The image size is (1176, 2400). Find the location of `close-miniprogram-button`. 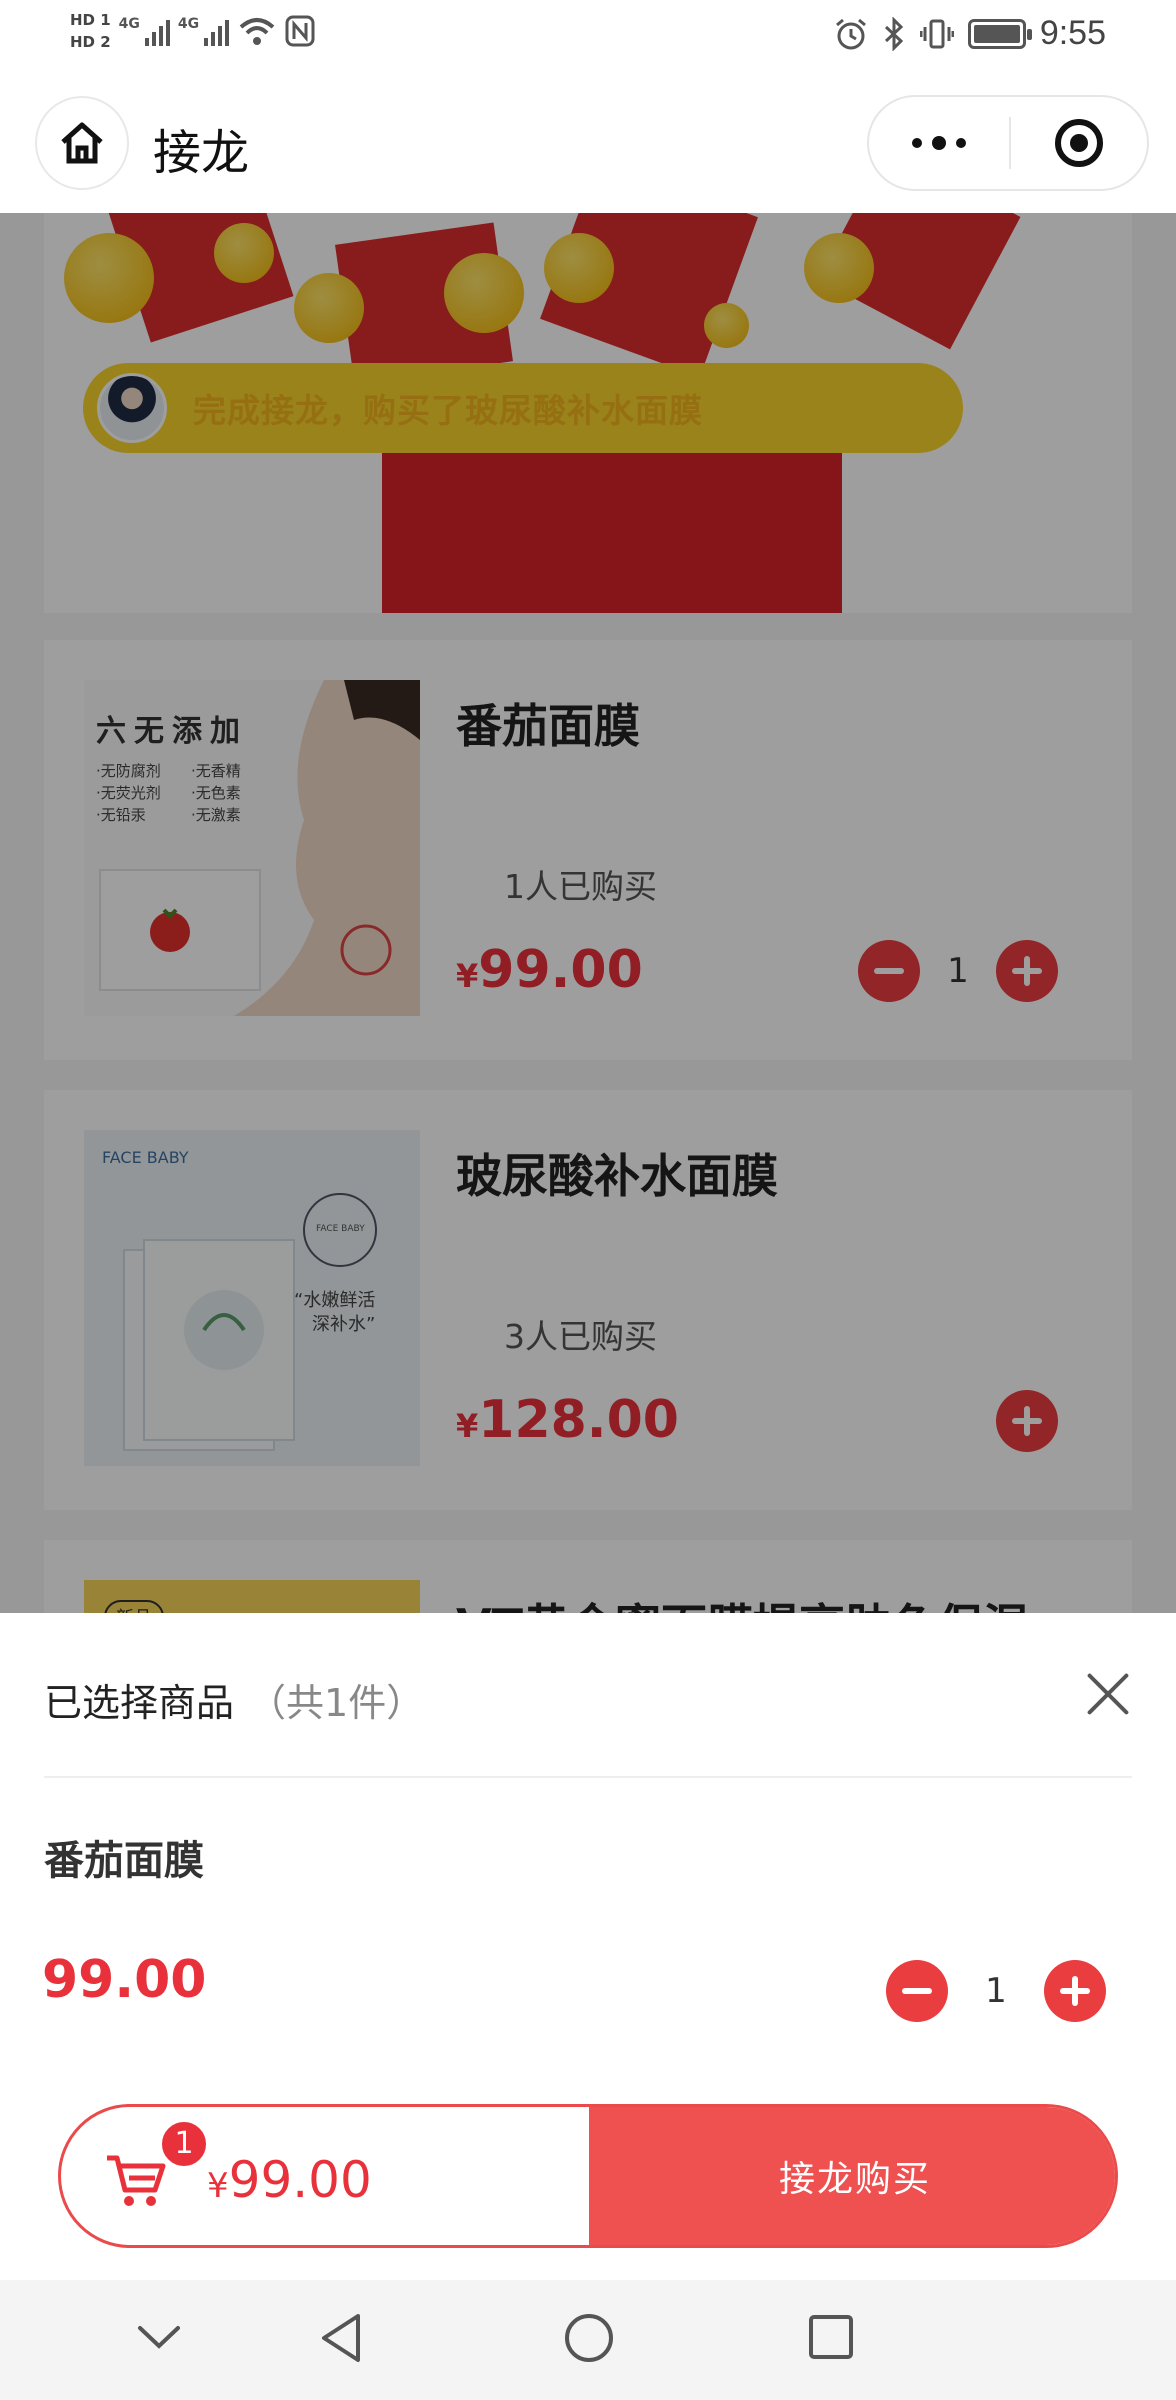

close-miniprogram-button is located at coordinates (1079, 143).